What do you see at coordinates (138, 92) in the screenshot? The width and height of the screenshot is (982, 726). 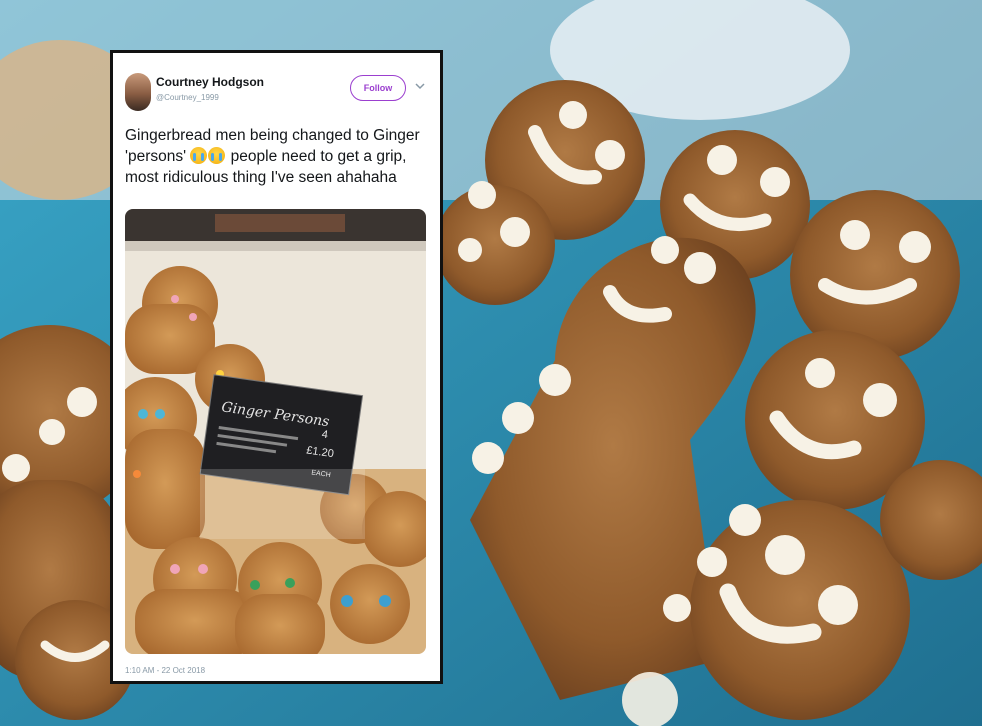 I see `avatar` at bounding box center [138, 92].